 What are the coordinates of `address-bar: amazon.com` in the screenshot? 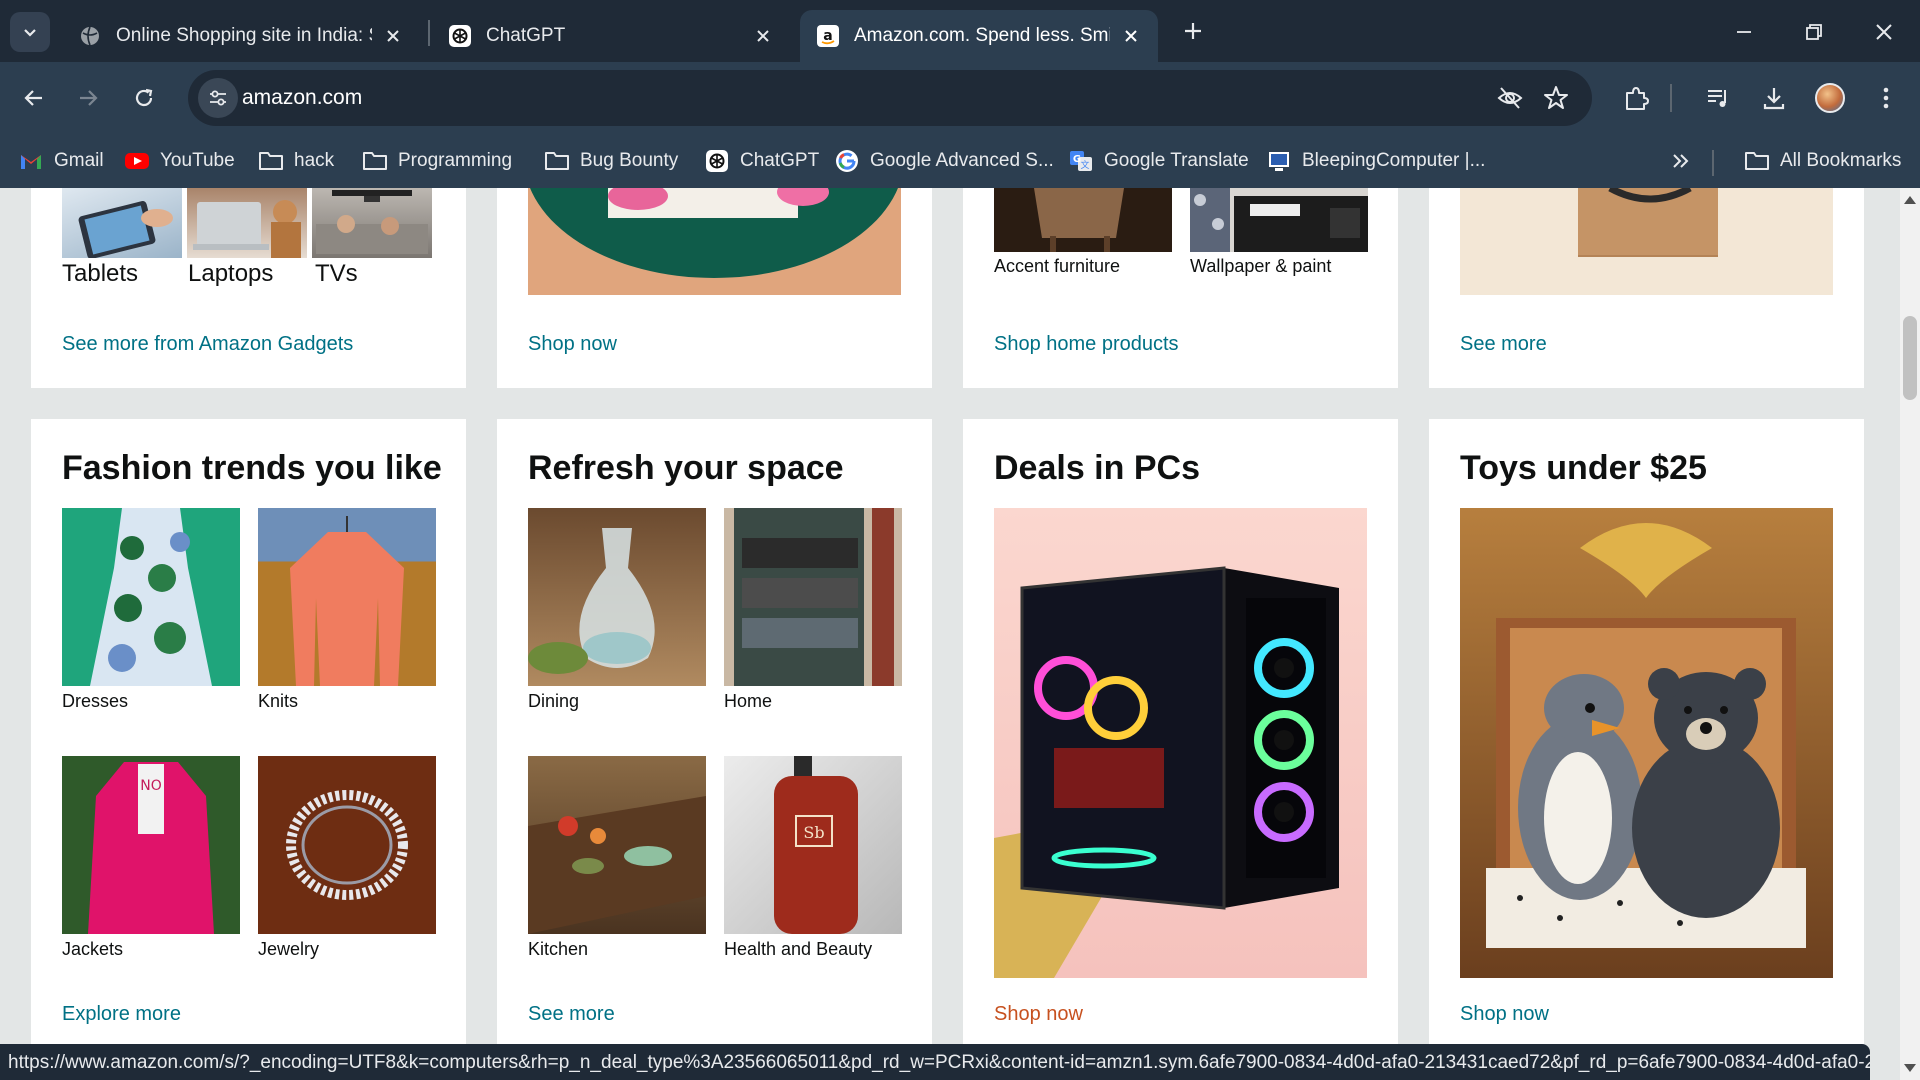 It's located at (890, 98).